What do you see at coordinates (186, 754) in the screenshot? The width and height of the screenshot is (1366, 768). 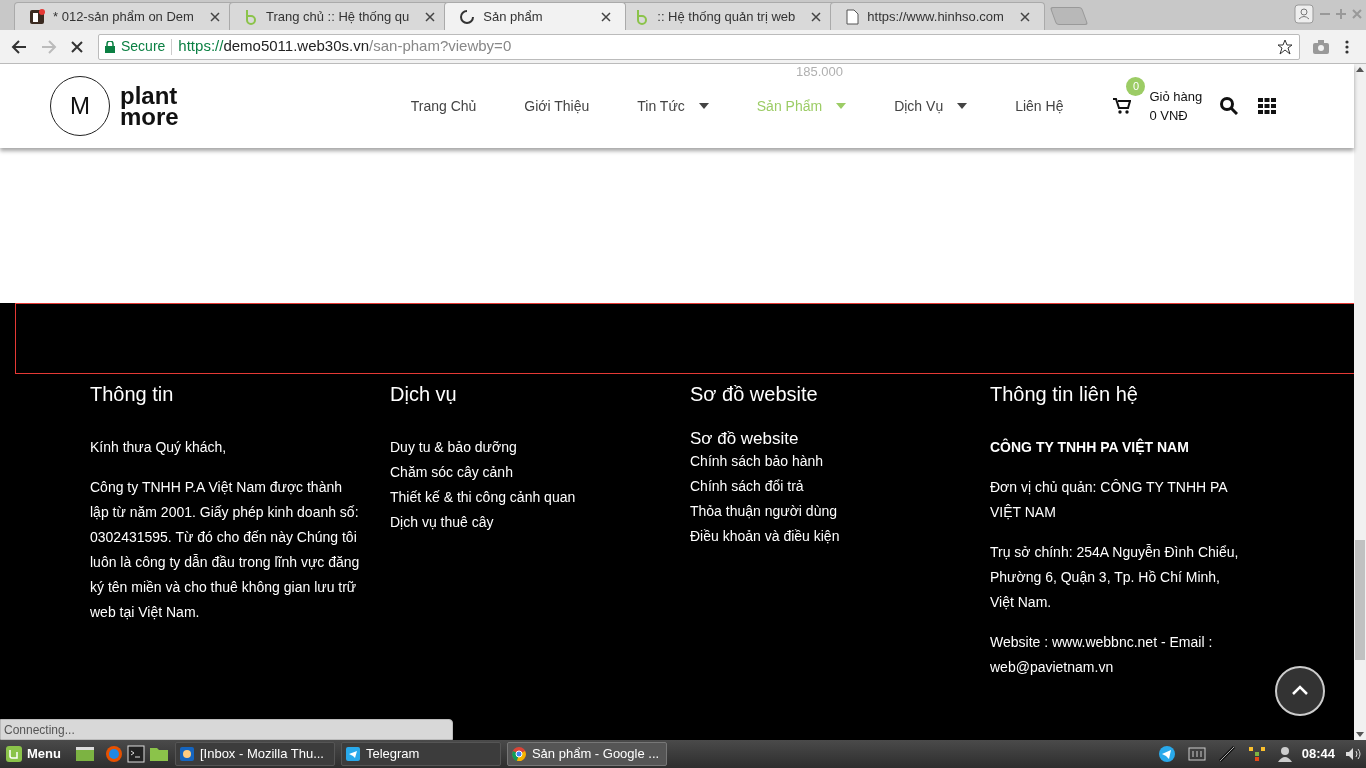 I see `mail-app-icon` at bounding box center [186, 754].